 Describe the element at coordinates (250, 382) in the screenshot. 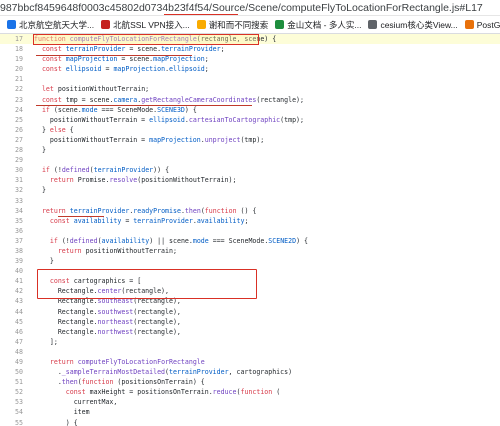

I see `code-line: 51 .then(function (positionsOnTerrain) {` at that location.